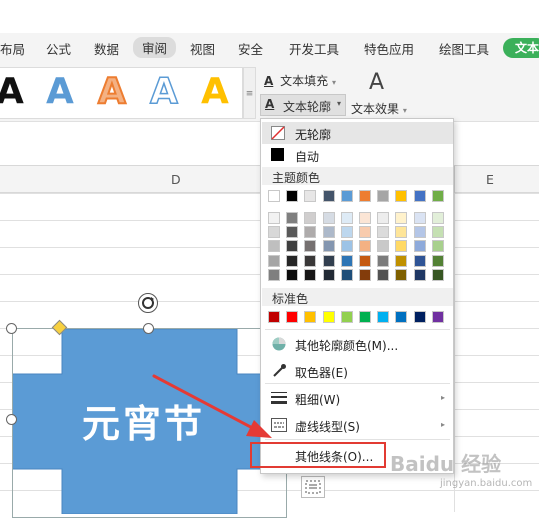 This screenshot has height=518, width=539. Describe the element at coordinates (60, 92) in the screenshot. I see `wordart-style-blue: A` at that location.